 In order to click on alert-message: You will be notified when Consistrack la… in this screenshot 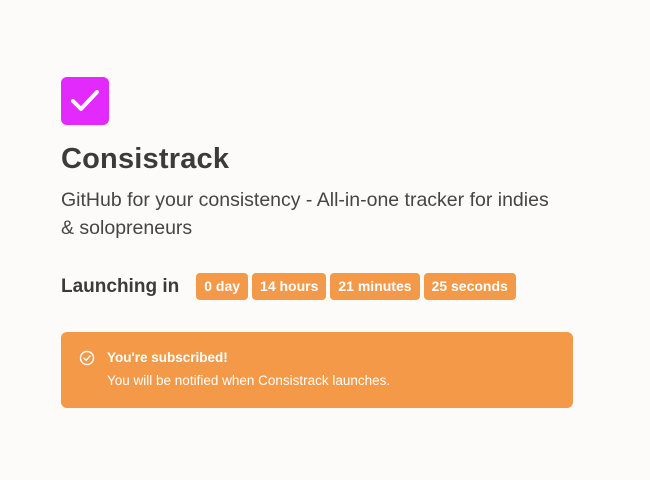, I will do `click(249, 380)`.